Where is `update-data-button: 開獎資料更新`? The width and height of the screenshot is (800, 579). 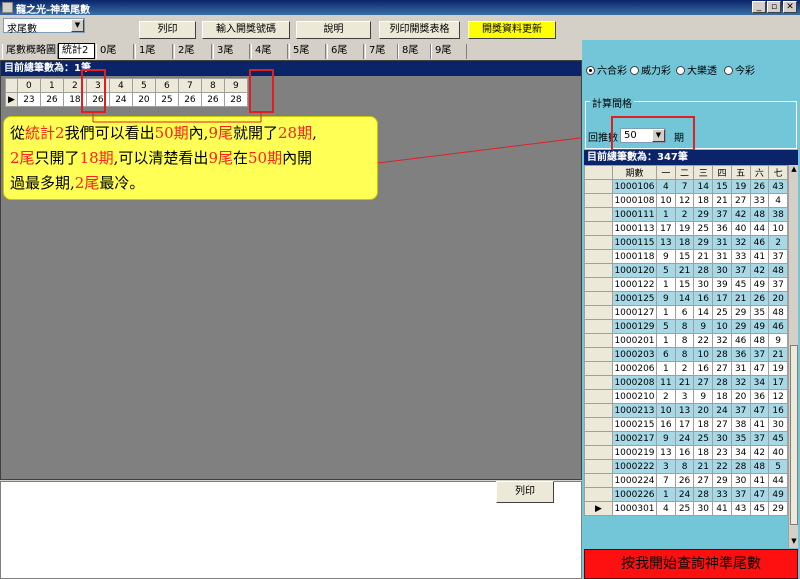 update-data-button: 開獎資料更新 is located at coordinates (512, 30).